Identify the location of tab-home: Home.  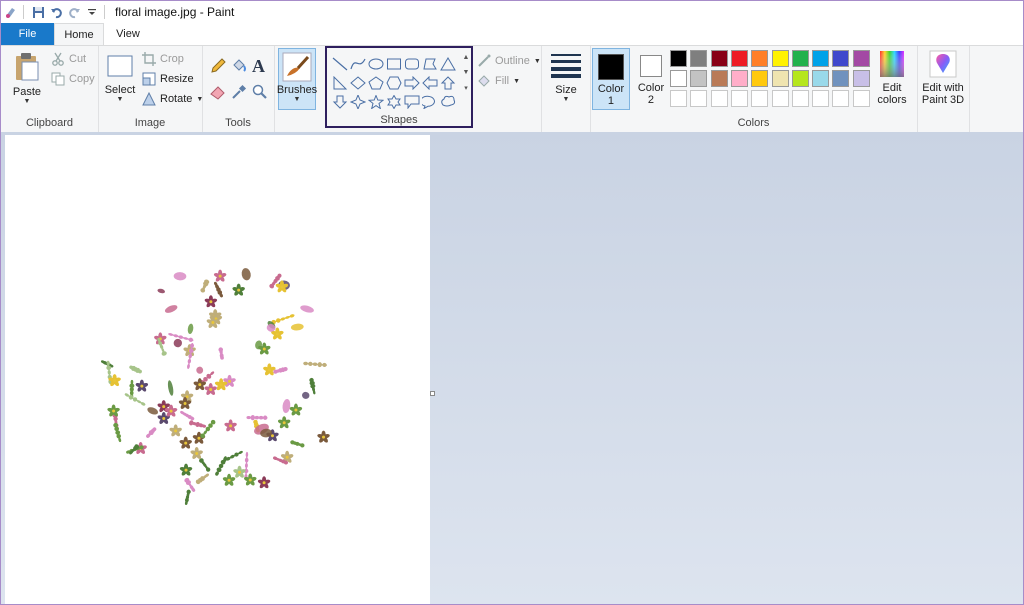
(79, 34).